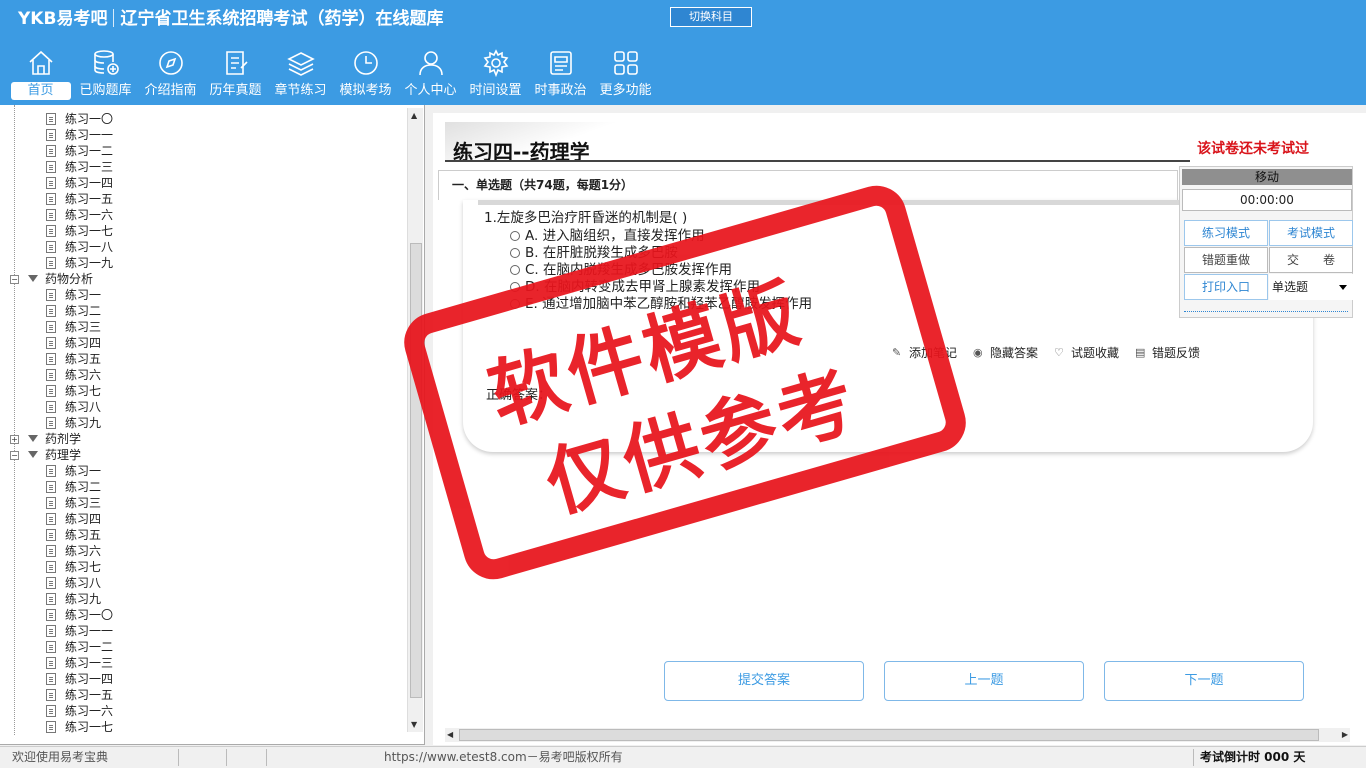  What do you see at coordinates (889, 735) in the screenshot?
I see `content-scroll-thumb` at bounding box center [889, 735].